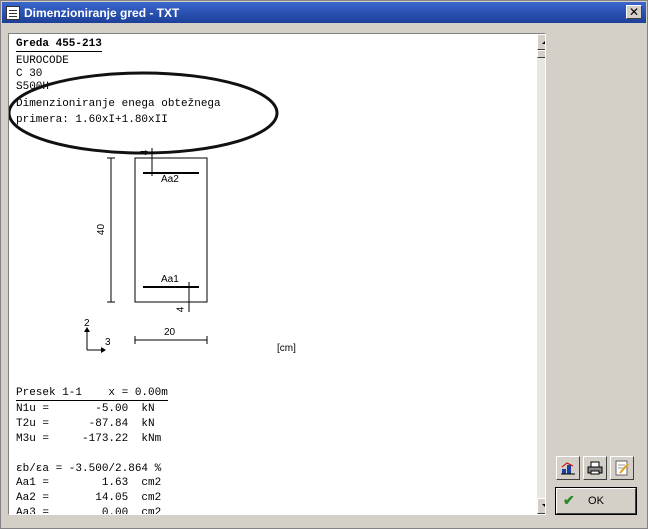  I want to click on vertical-scrollbar, so click(541, 274).